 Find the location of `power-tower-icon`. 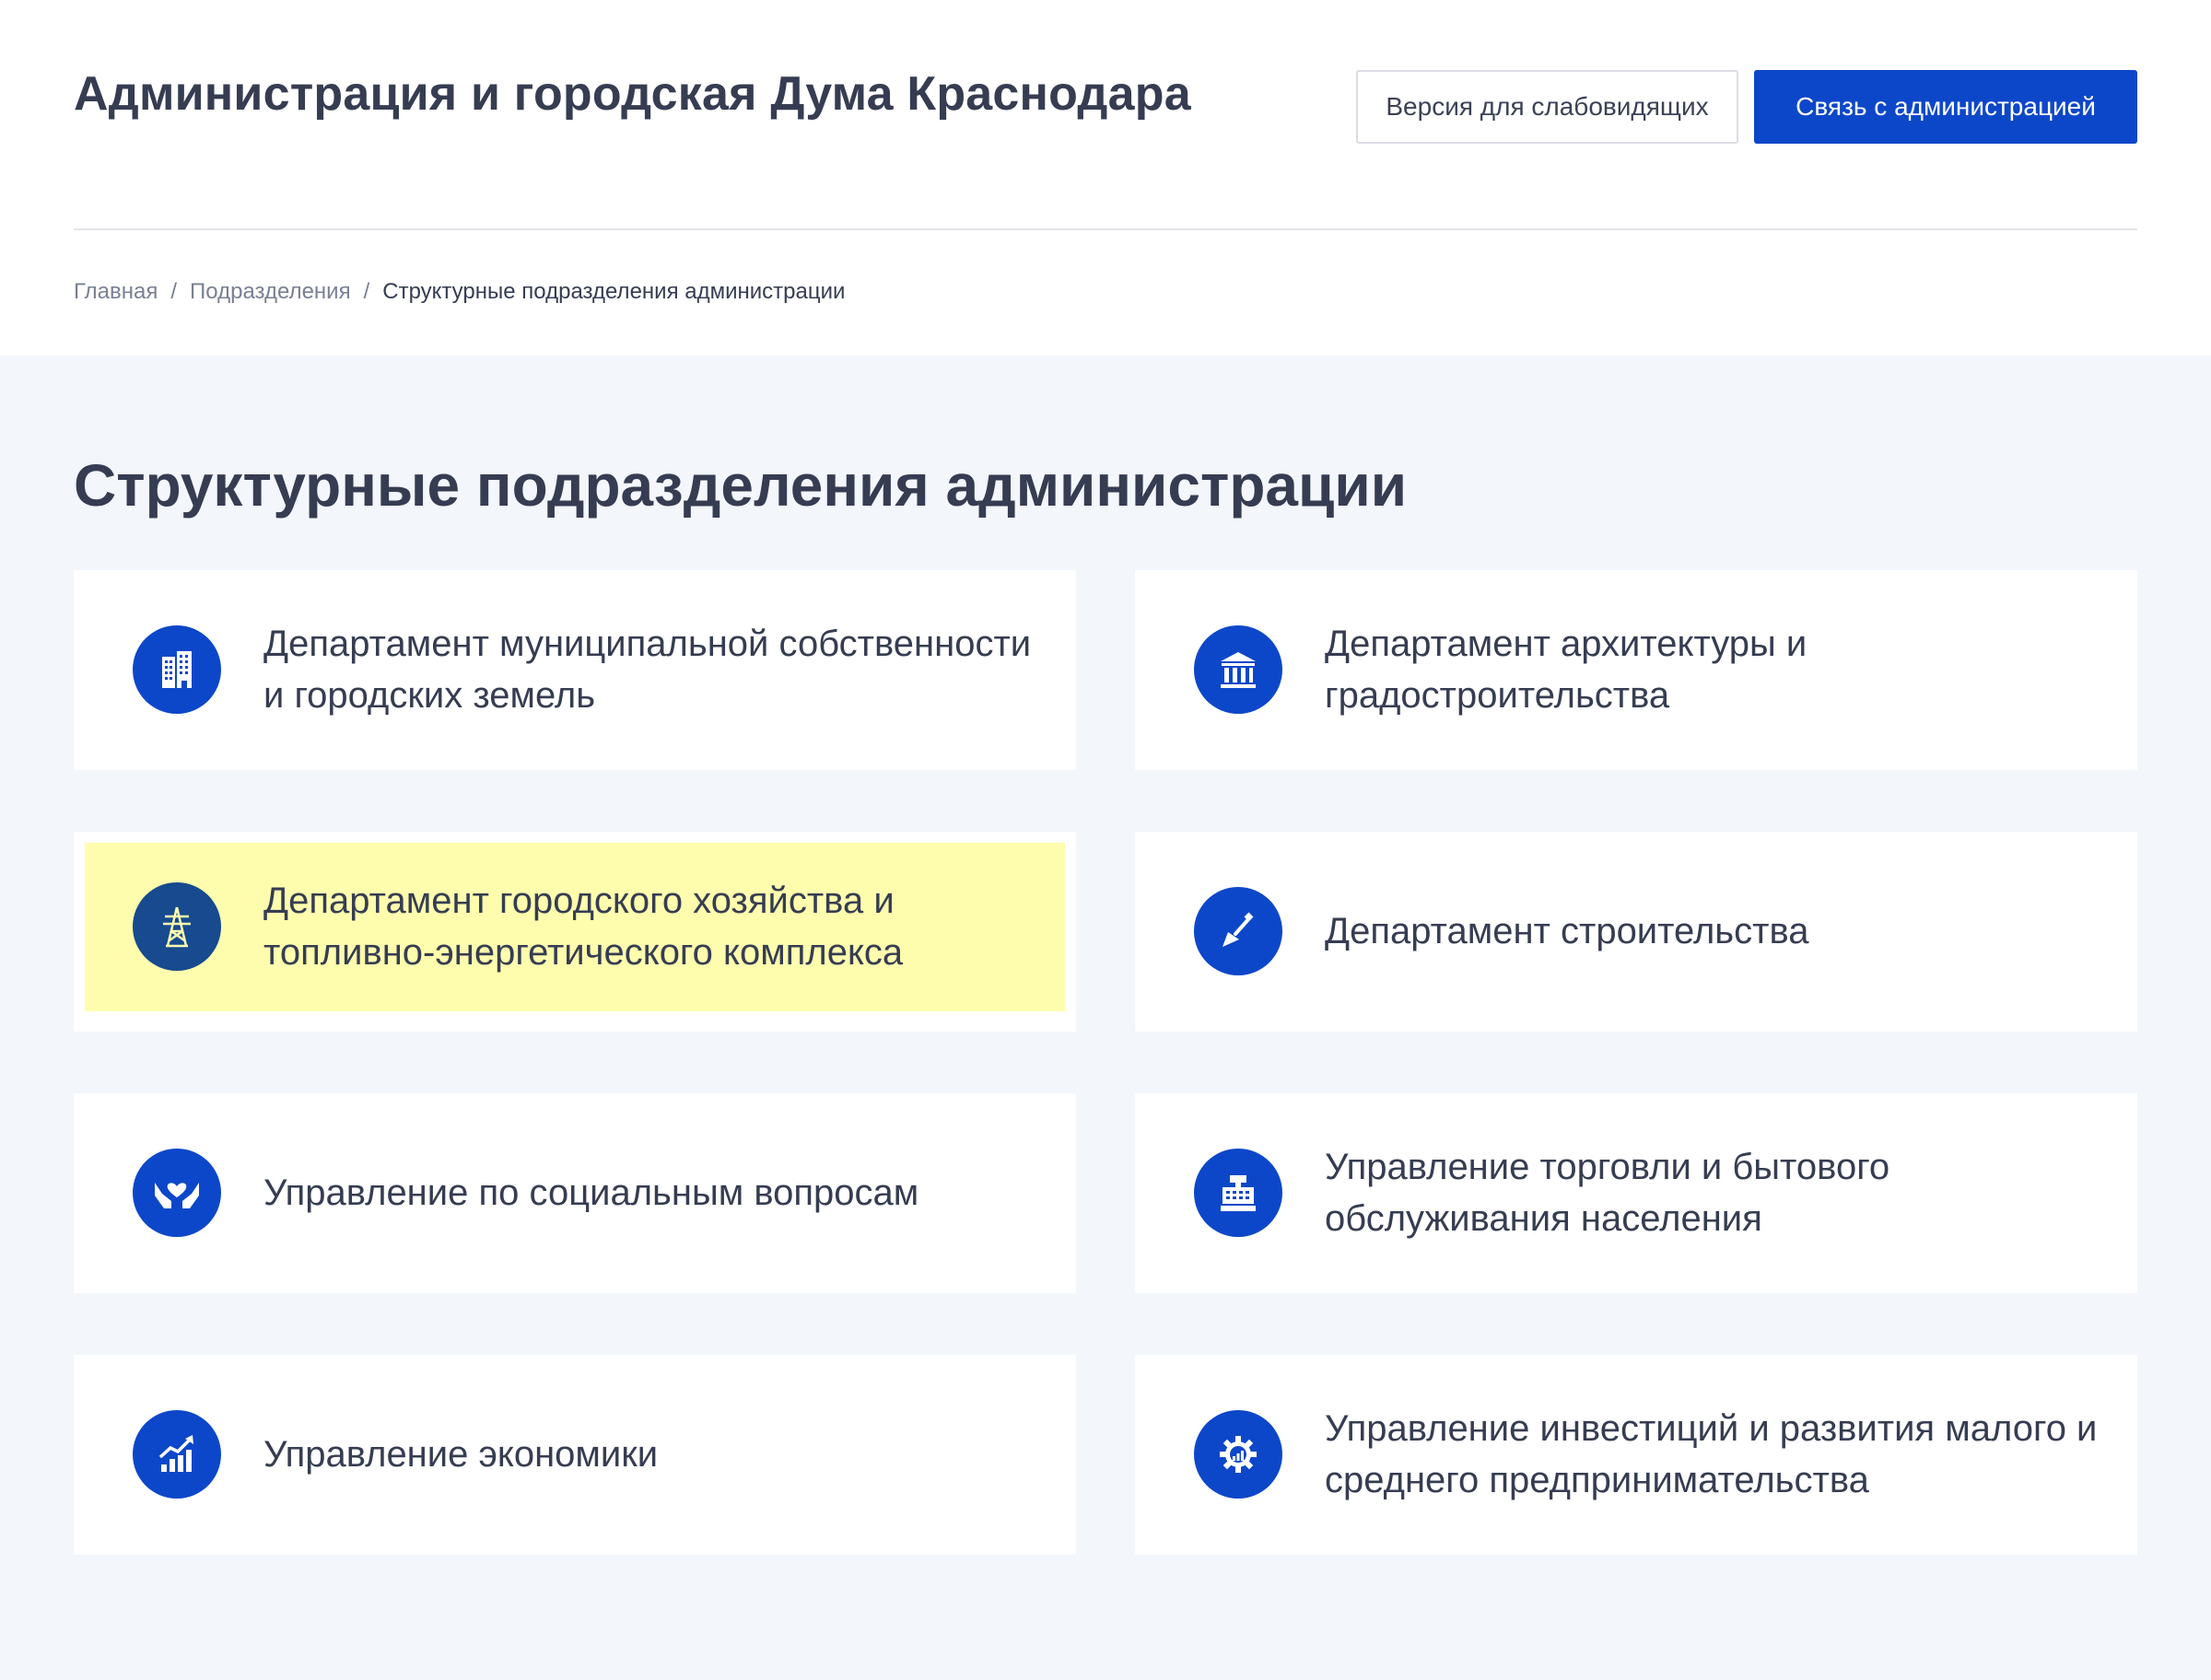

power-tower-icon is located at coordinates (177, 926).